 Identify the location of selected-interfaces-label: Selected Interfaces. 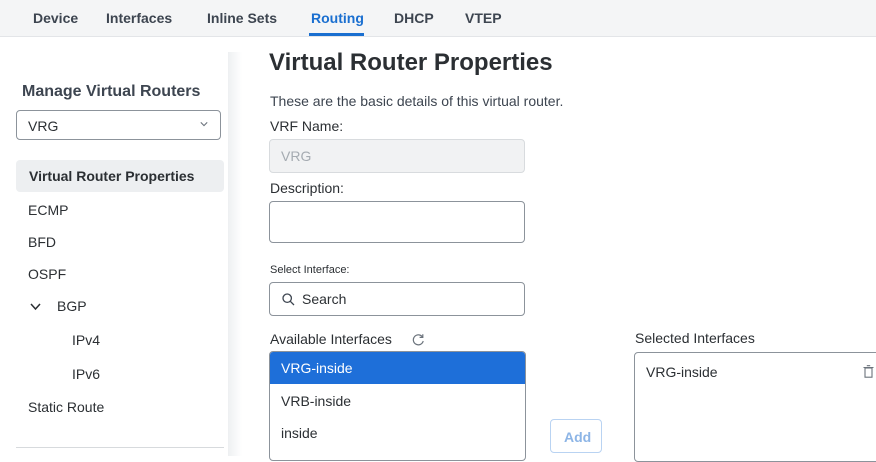
(695, 338).